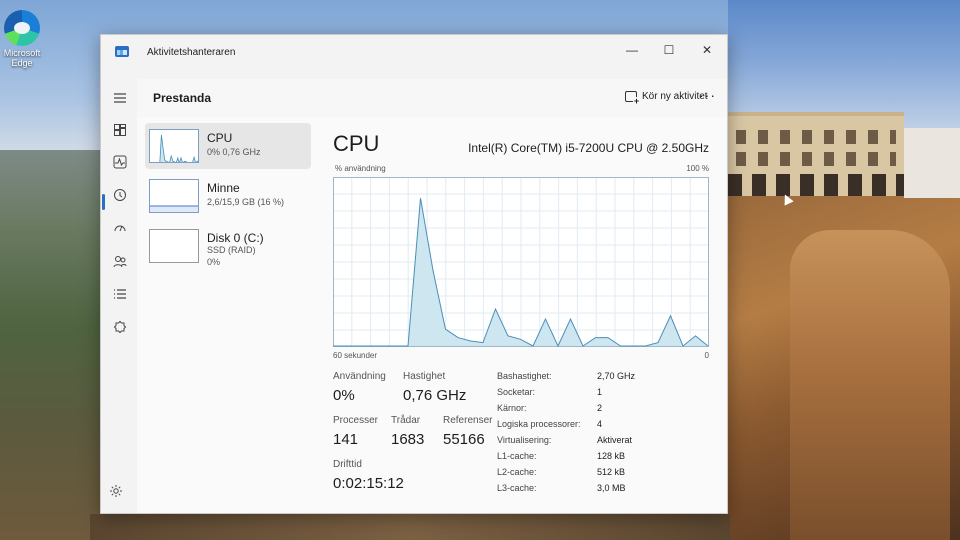  What do you see at coordinates (587, 379) in the screenshot?
I see `spec-row: Bashastighet: 2,70 GHz` at bounding box center [587, 379].